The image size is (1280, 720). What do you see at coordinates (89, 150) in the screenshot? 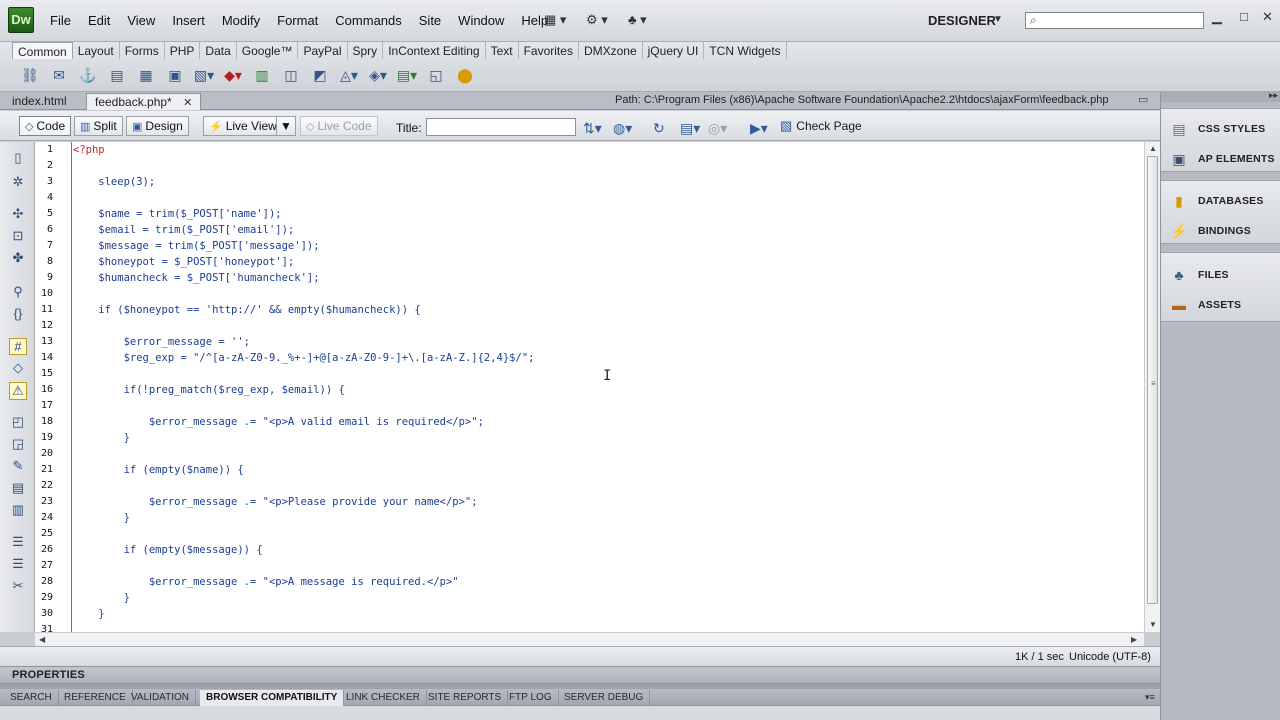
I see `code-line: <?php` at bounding box center [89, 150].